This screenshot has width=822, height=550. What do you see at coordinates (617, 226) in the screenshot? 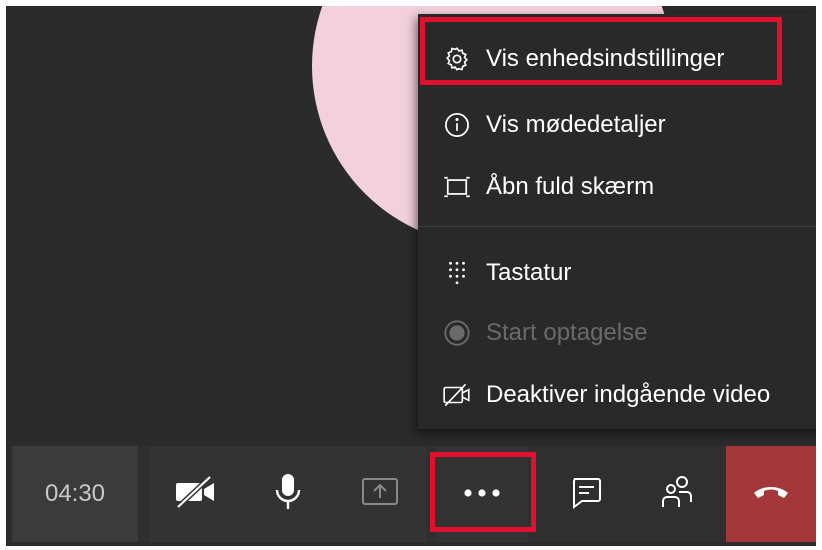
I see `menu-divider` at bounding box center [617, 226].